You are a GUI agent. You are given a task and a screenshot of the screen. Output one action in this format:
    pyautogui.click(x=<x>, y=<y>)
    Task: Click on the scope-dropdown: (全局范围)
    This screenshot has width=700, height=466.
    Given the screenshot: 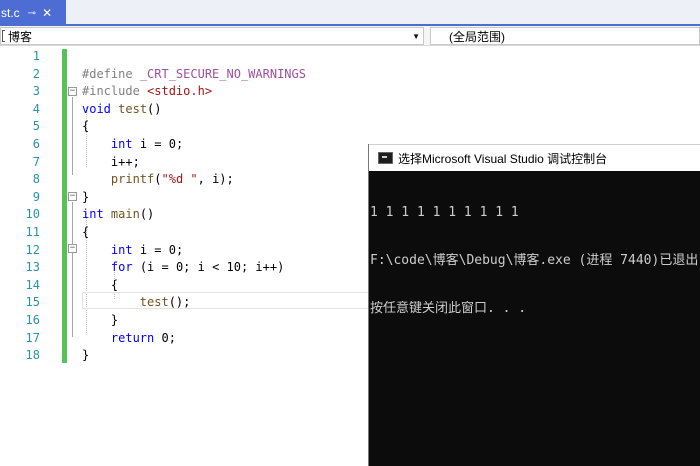 What is the action you would take?
    pyautogui.click(x=565, y=36)
    